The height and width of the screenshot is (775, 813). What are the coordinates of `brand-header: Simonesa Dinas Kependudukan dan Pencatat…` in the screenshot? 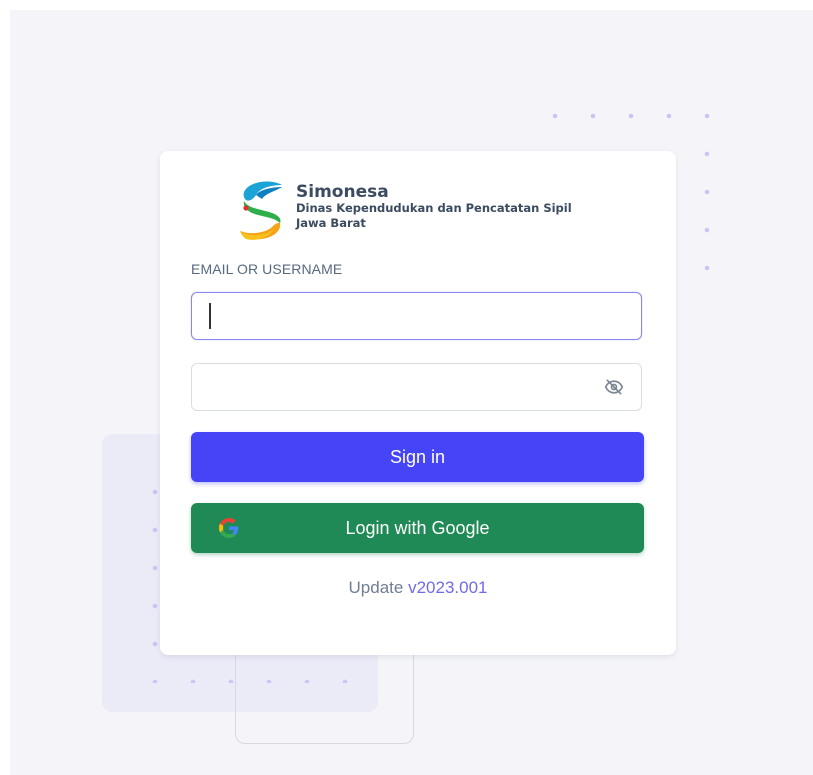 It's located at (405, 211).